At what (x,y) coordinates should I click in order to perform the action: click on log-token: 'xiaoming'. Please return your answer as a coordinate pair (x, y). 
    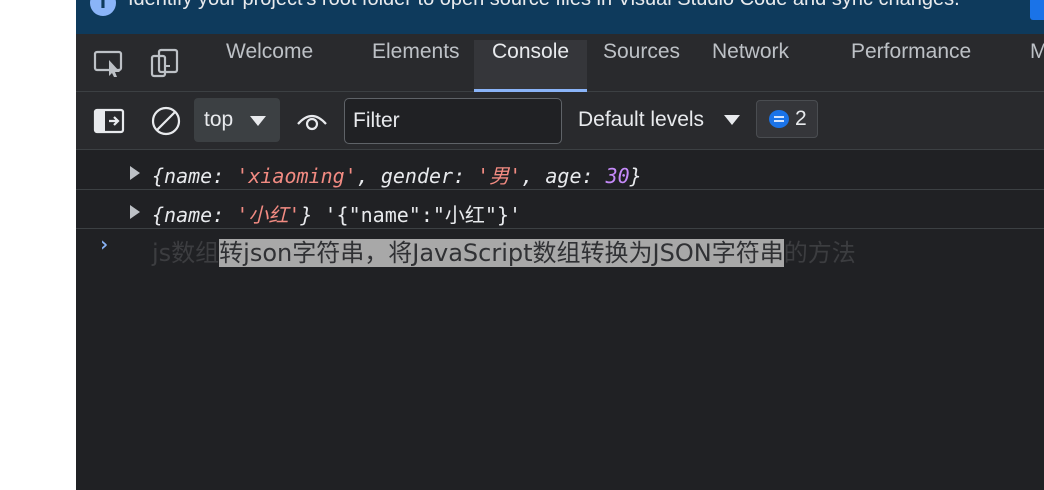
    Looking at the image, I should click on (296, 176).